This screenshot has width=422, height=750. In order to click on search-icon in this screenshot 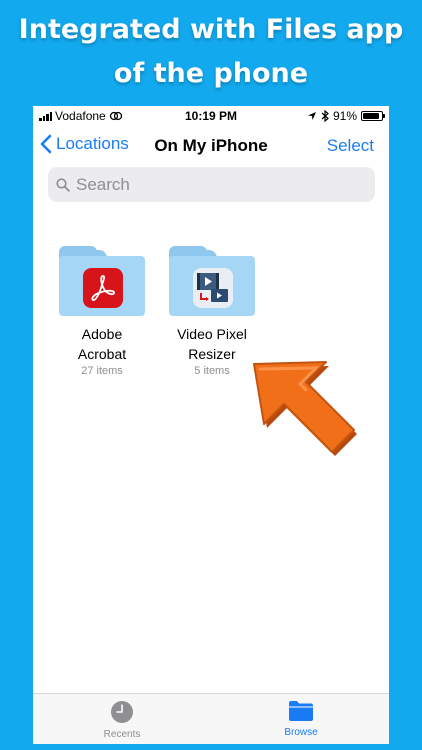, I will do `click(63, 184)`.